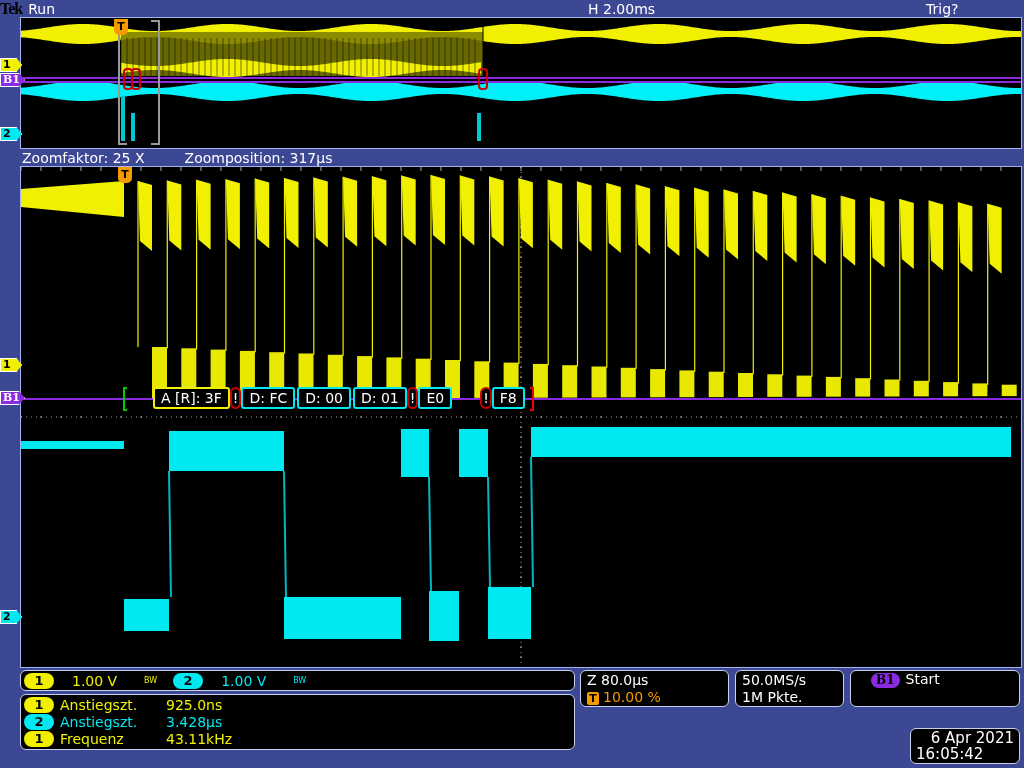 The image size is (1024, 768). Describe the element at coordinates (972, 738) in the screenshot. I see `date: 6 Apr 2021` at that location.